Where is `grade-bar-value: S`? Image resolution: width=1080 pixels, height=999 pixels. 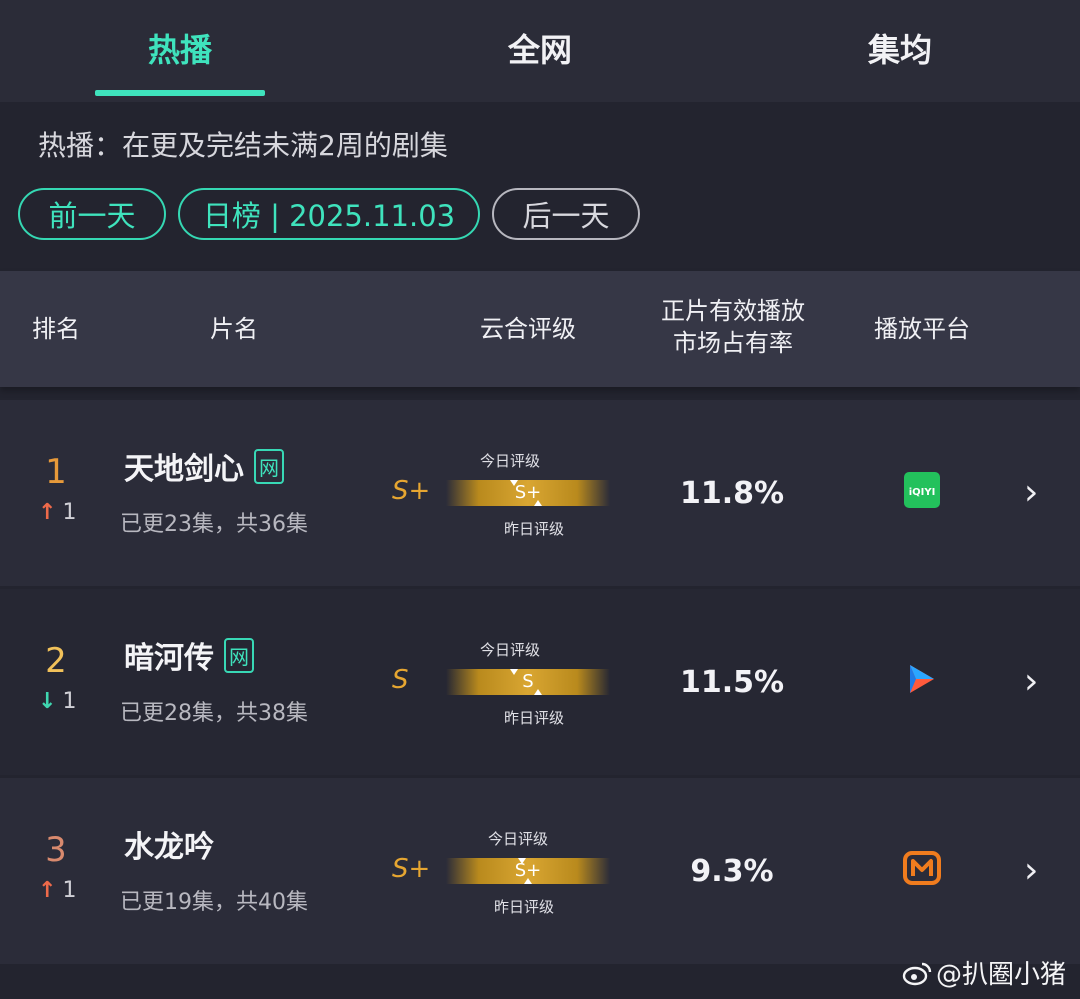
grade-bar-value: S is located at coordinates (528, 681).